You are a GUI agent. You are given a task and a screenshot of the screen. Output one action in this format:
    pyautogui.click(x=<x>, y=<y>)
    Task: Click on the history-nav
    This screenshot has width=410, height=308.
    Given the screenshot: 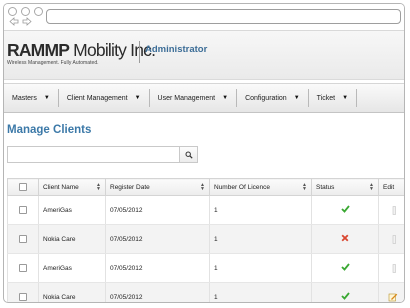 What is the action you would take?
    pyautogui.click(x=20, y=21)
    